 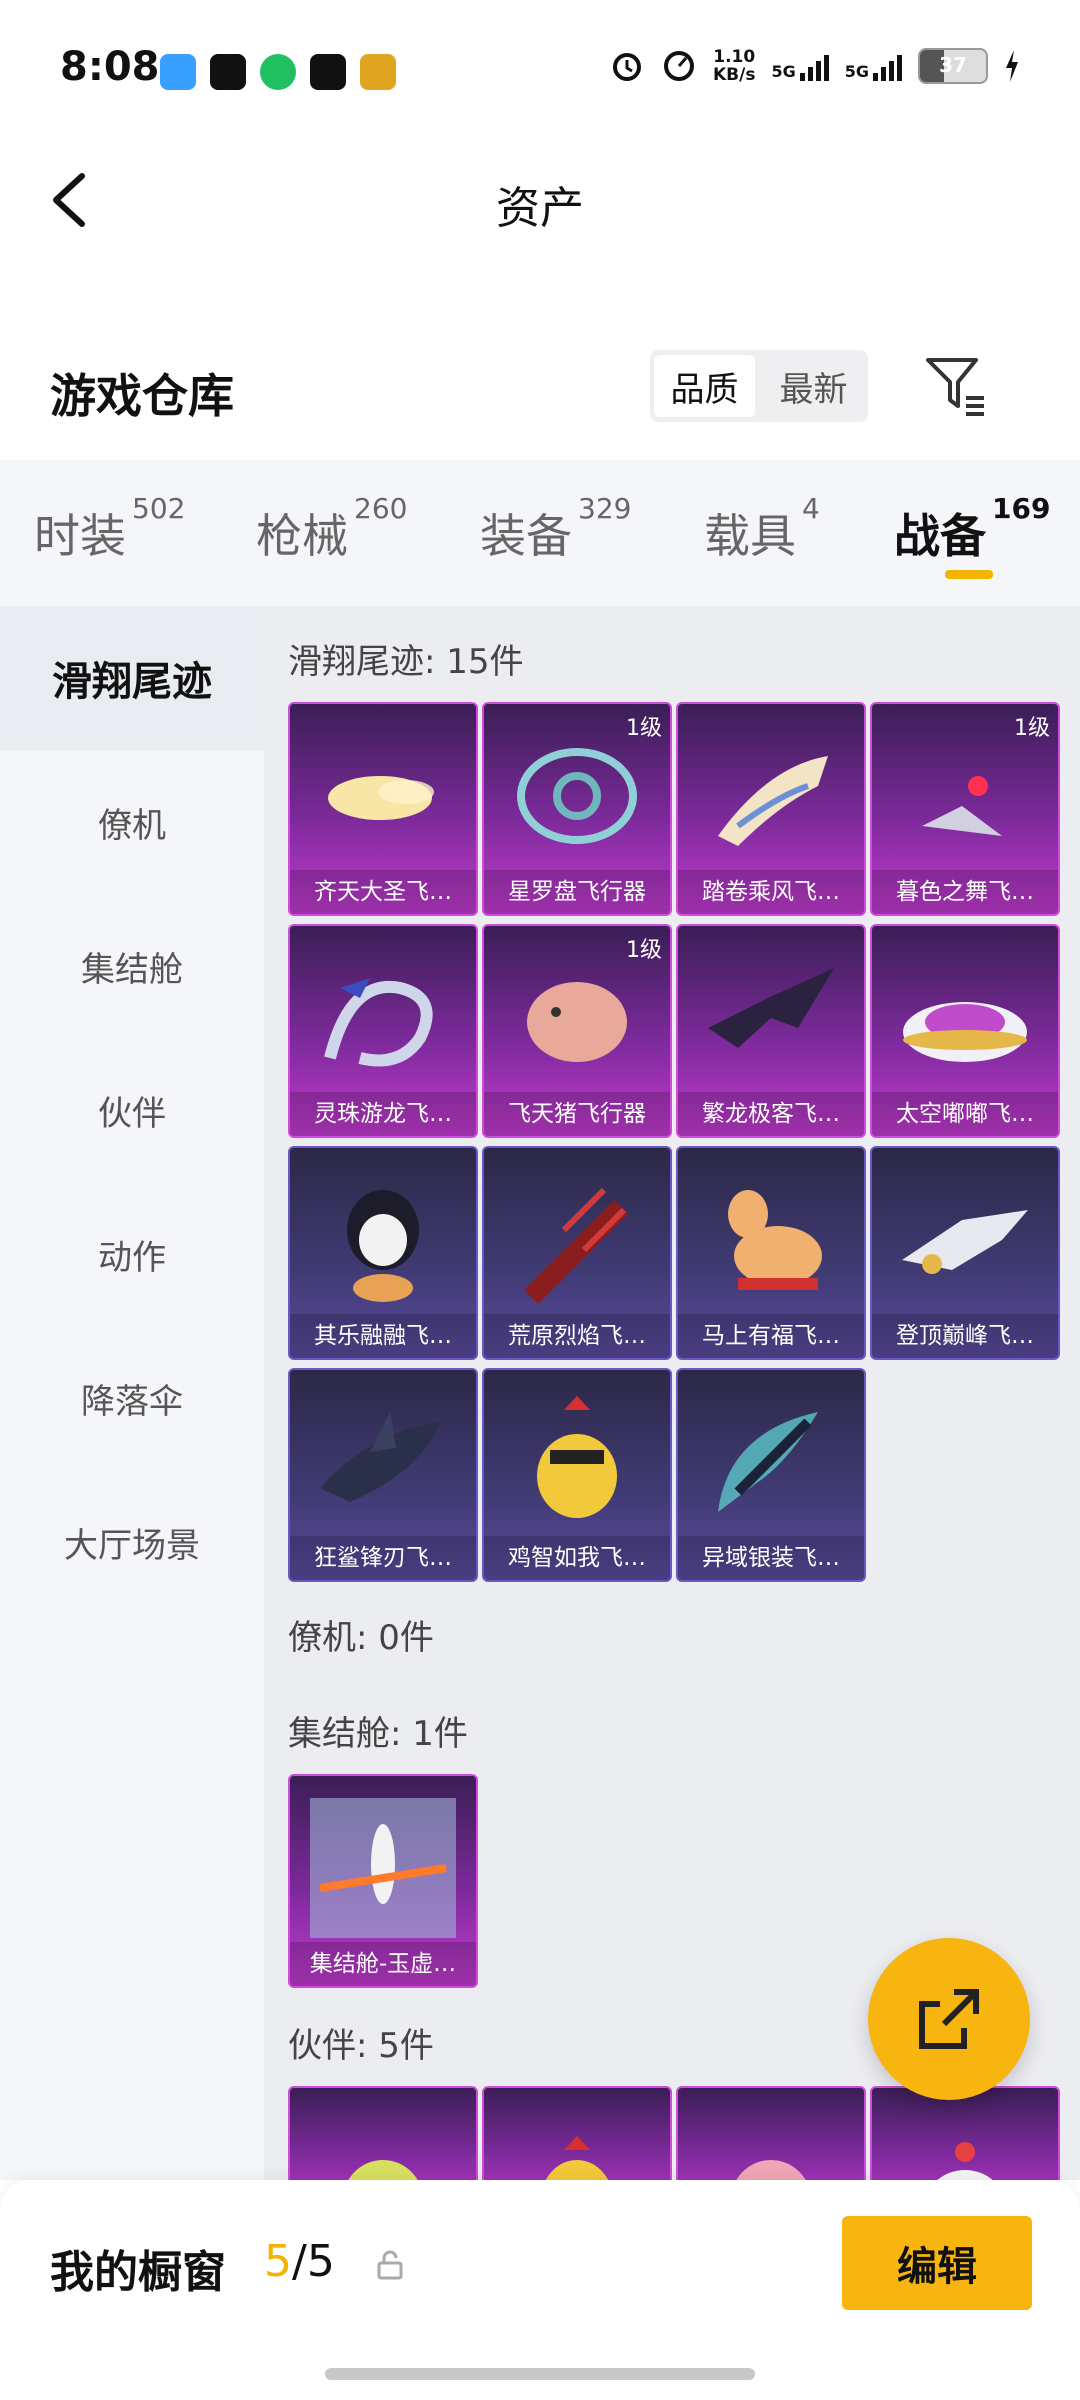 I want to click on status-app-icons, so click(x=278, y=72).